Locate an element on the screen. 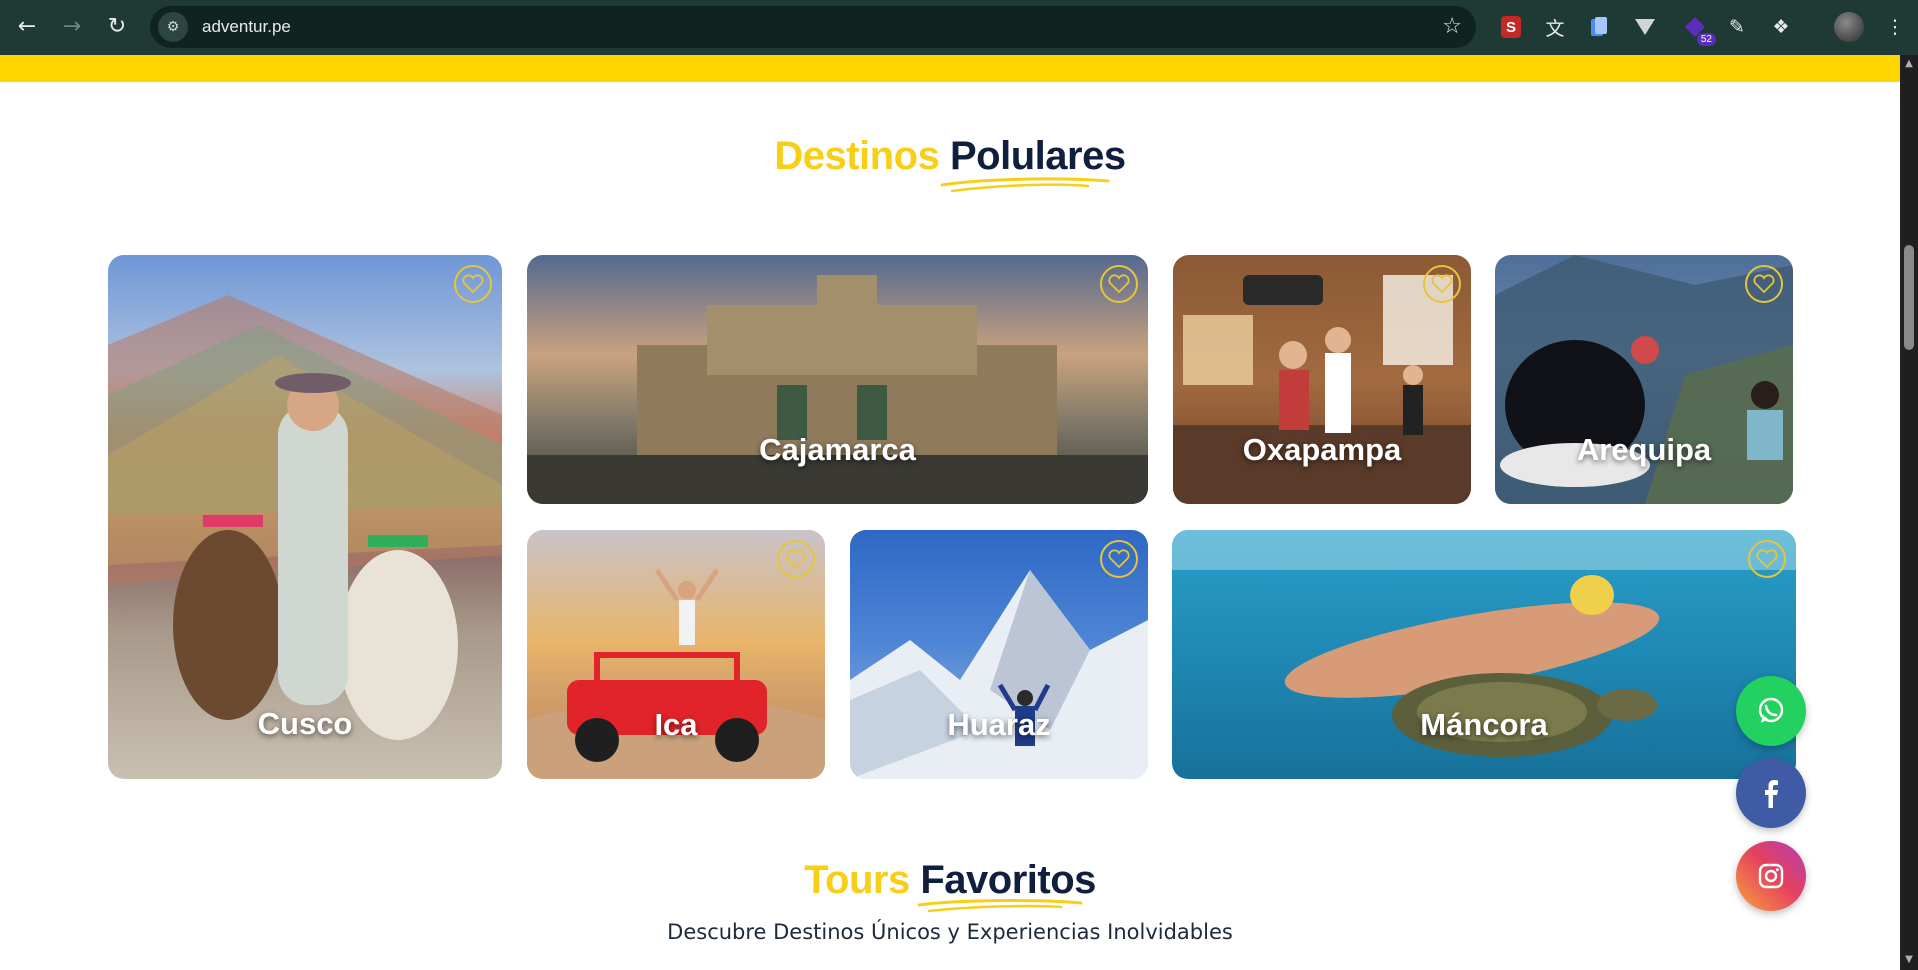 The width and height of the screenshot is (1918, 970). destination-name: Ica is located at coordinates (676, 724).